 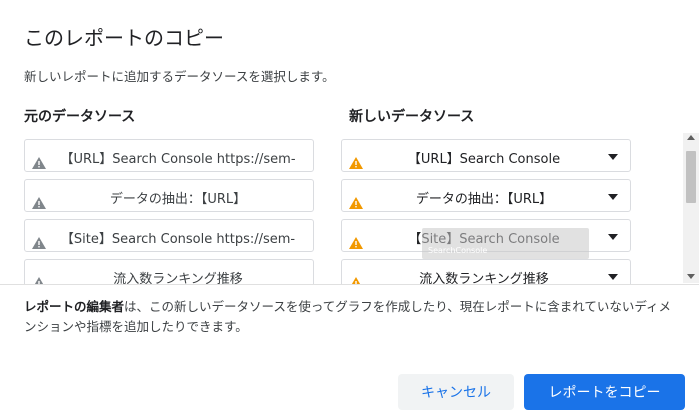 I want to click on target-data-source-select: 【URL】Search Console, so click(x=486, y=155).